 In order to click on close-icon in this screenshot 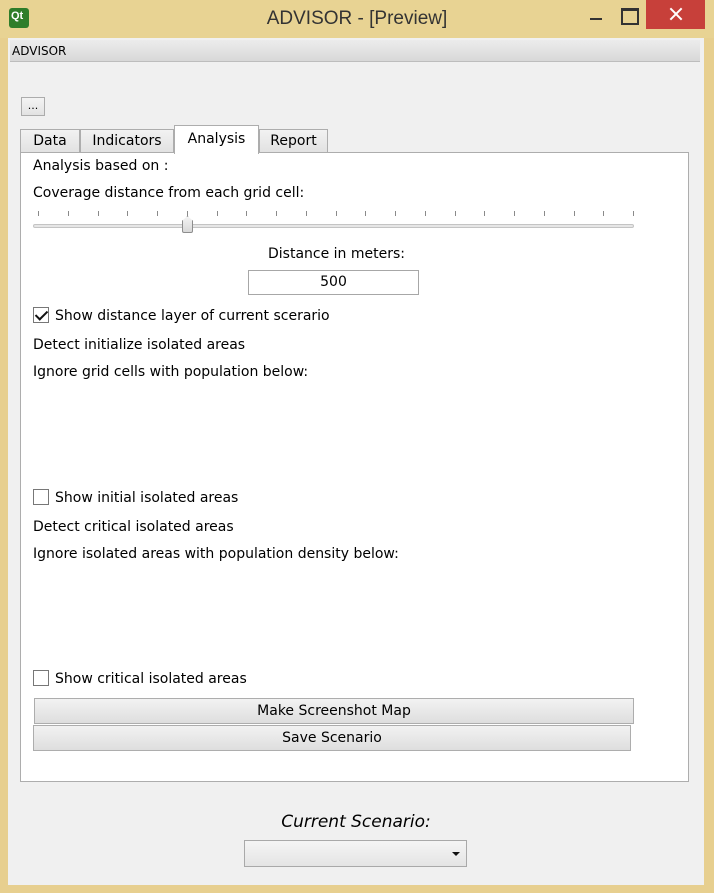, I will do `click(675, 14)`.